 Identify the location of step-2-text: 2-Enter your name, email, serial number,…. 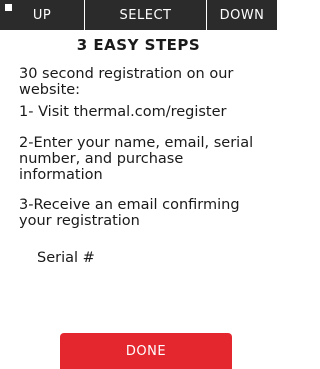
(136, 159).